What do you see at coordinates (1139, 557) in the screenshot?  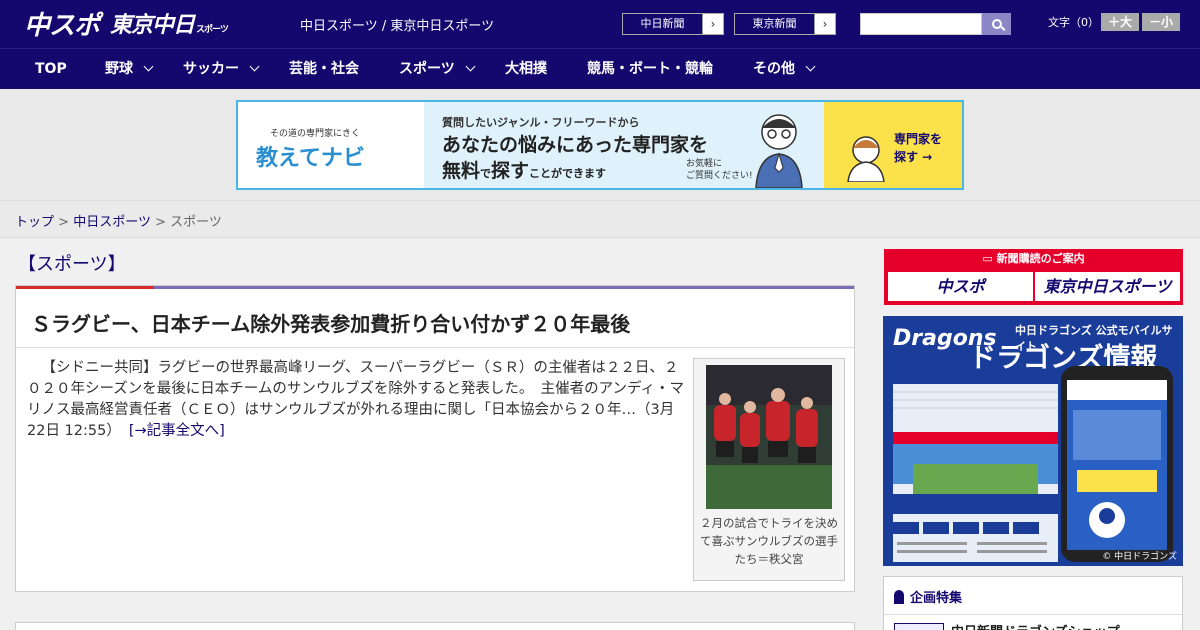 I see `dragons-copyright: © 中日ドラゴンズ` at bounding box center [1139, 557].